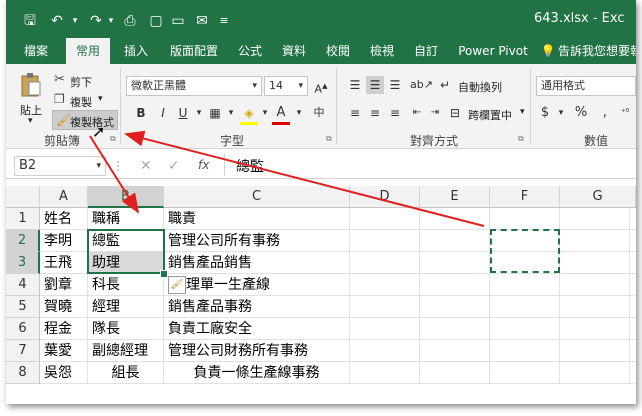 This screenshot has width=642, height=416. What do you see at coordinates (304, 178) in the screenshot?
I see `arrow-to-format-painter` at bounding box center [304, 178].